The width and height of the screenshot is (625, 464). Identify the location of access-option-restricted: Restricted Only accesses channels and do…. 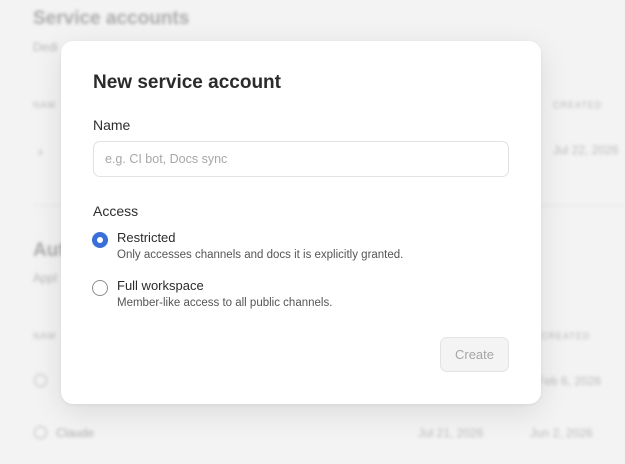
(247, 246).